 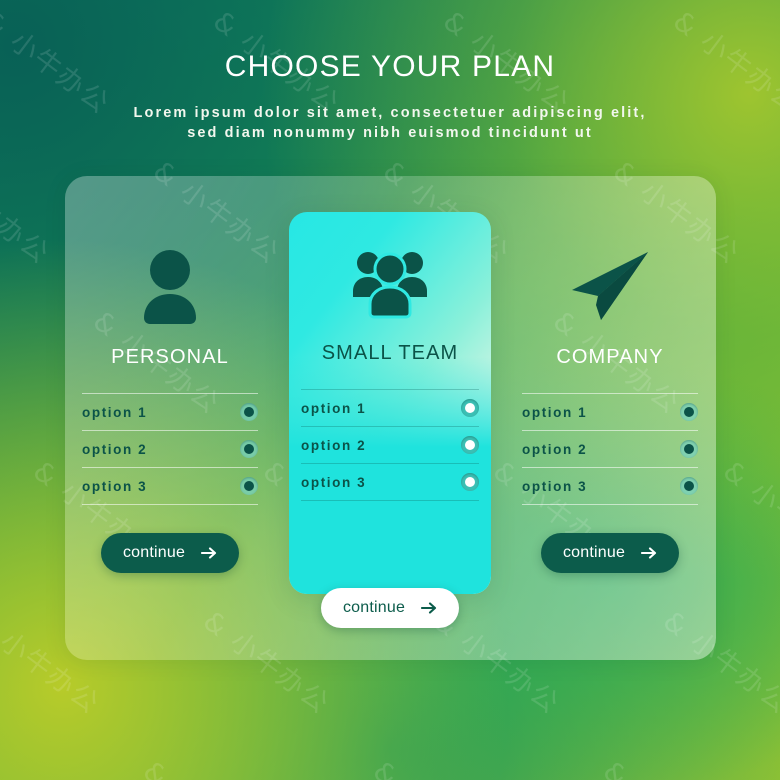 I want to click on continue-button-personal: continue, so click(x=170, y=553).